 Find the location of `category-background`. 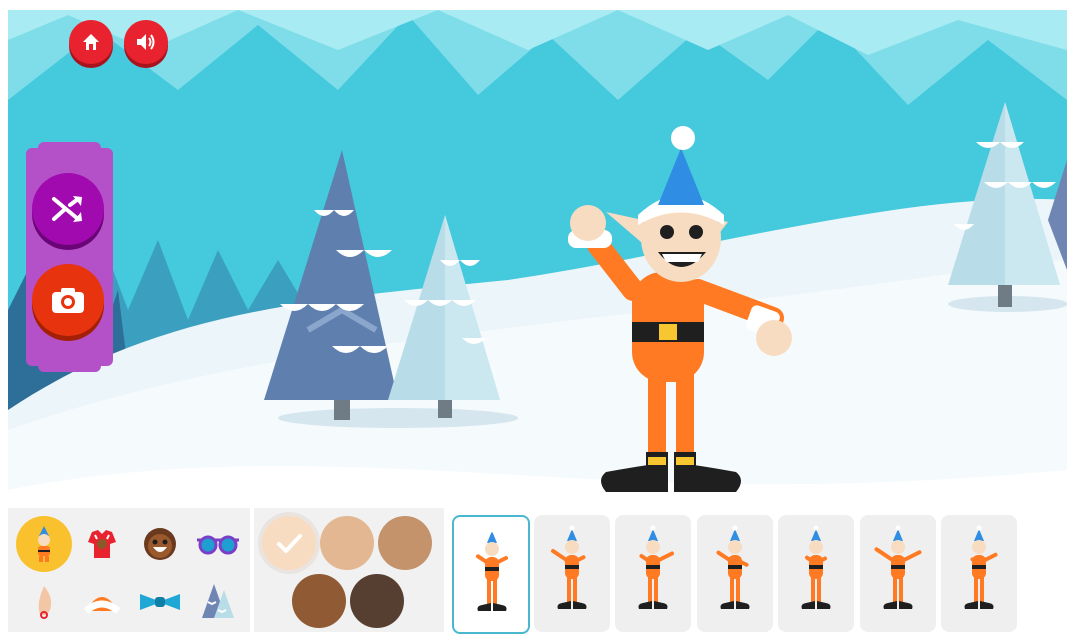

category-background is located at coordinates (218, 602).